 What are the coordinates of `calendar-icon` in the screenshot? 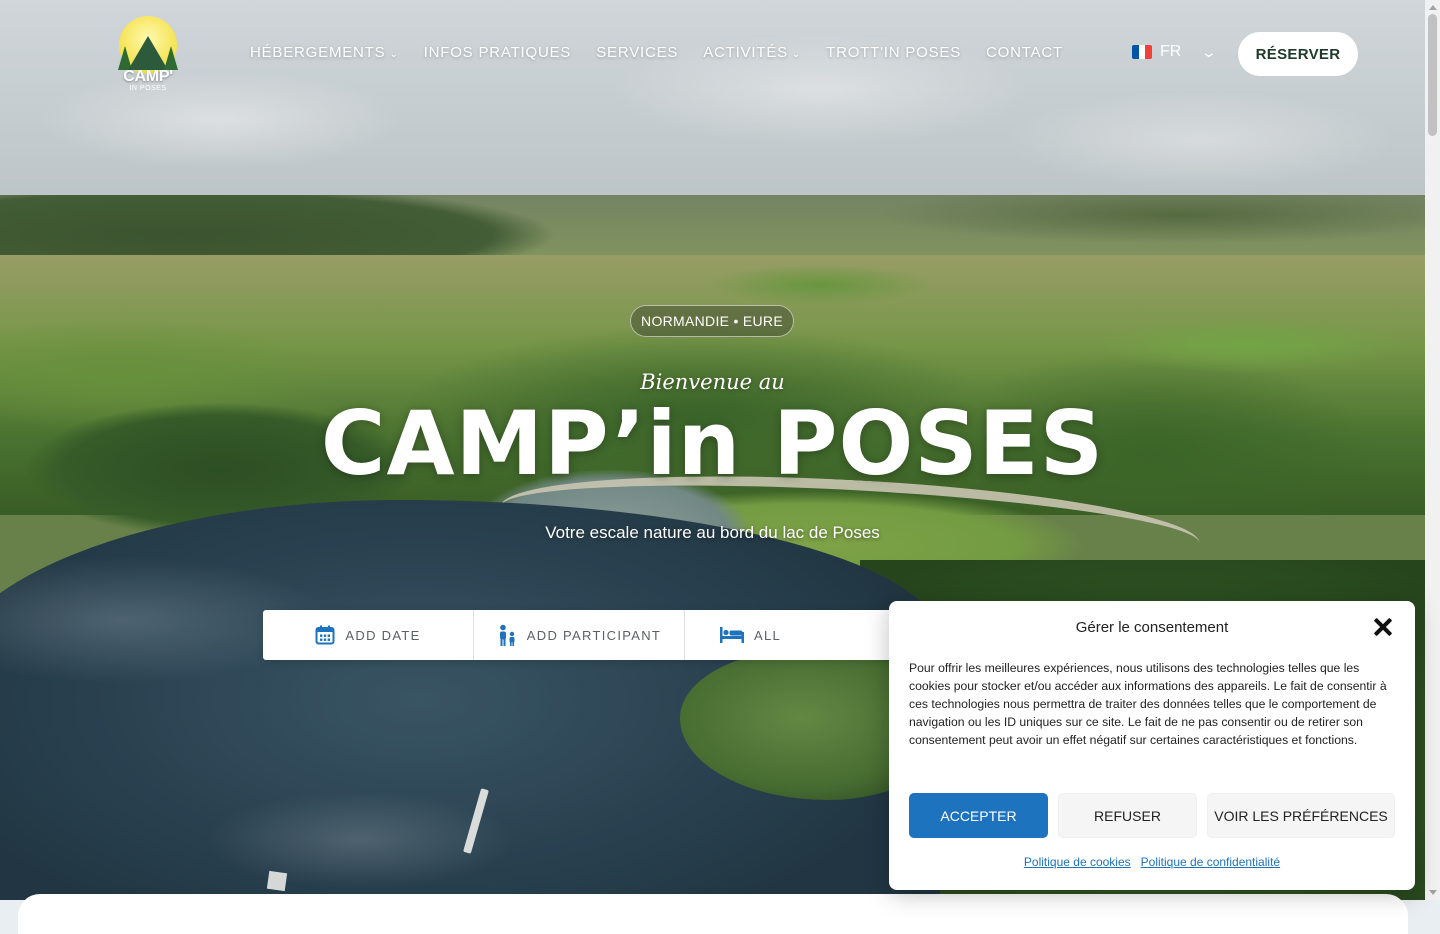 It's located at (325, 635).